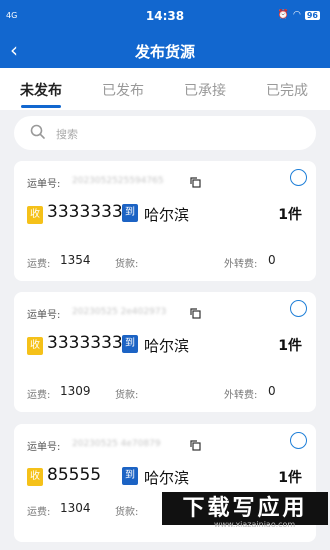  Describe the element at coordinates (74, 475) in the screenshot. I see `sender-name: 85555` at that location.